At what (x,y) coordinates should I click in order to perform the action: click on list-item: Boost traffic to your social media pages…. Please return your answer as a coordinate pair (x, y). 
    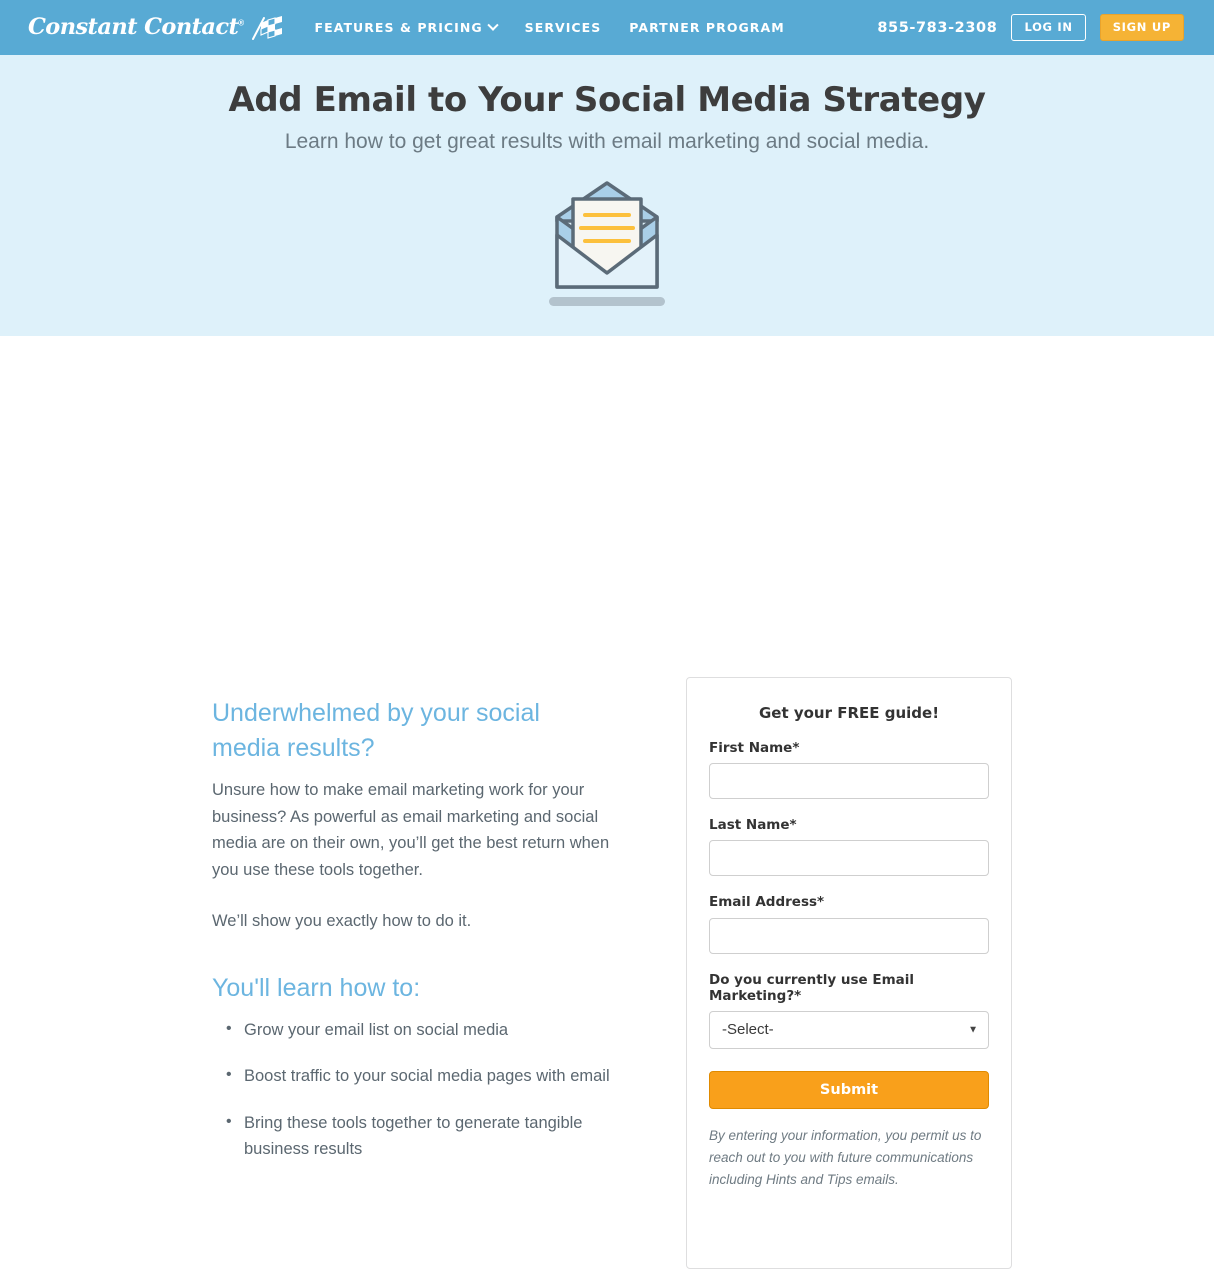
    Looking at the image, I should click on (419, 1075).